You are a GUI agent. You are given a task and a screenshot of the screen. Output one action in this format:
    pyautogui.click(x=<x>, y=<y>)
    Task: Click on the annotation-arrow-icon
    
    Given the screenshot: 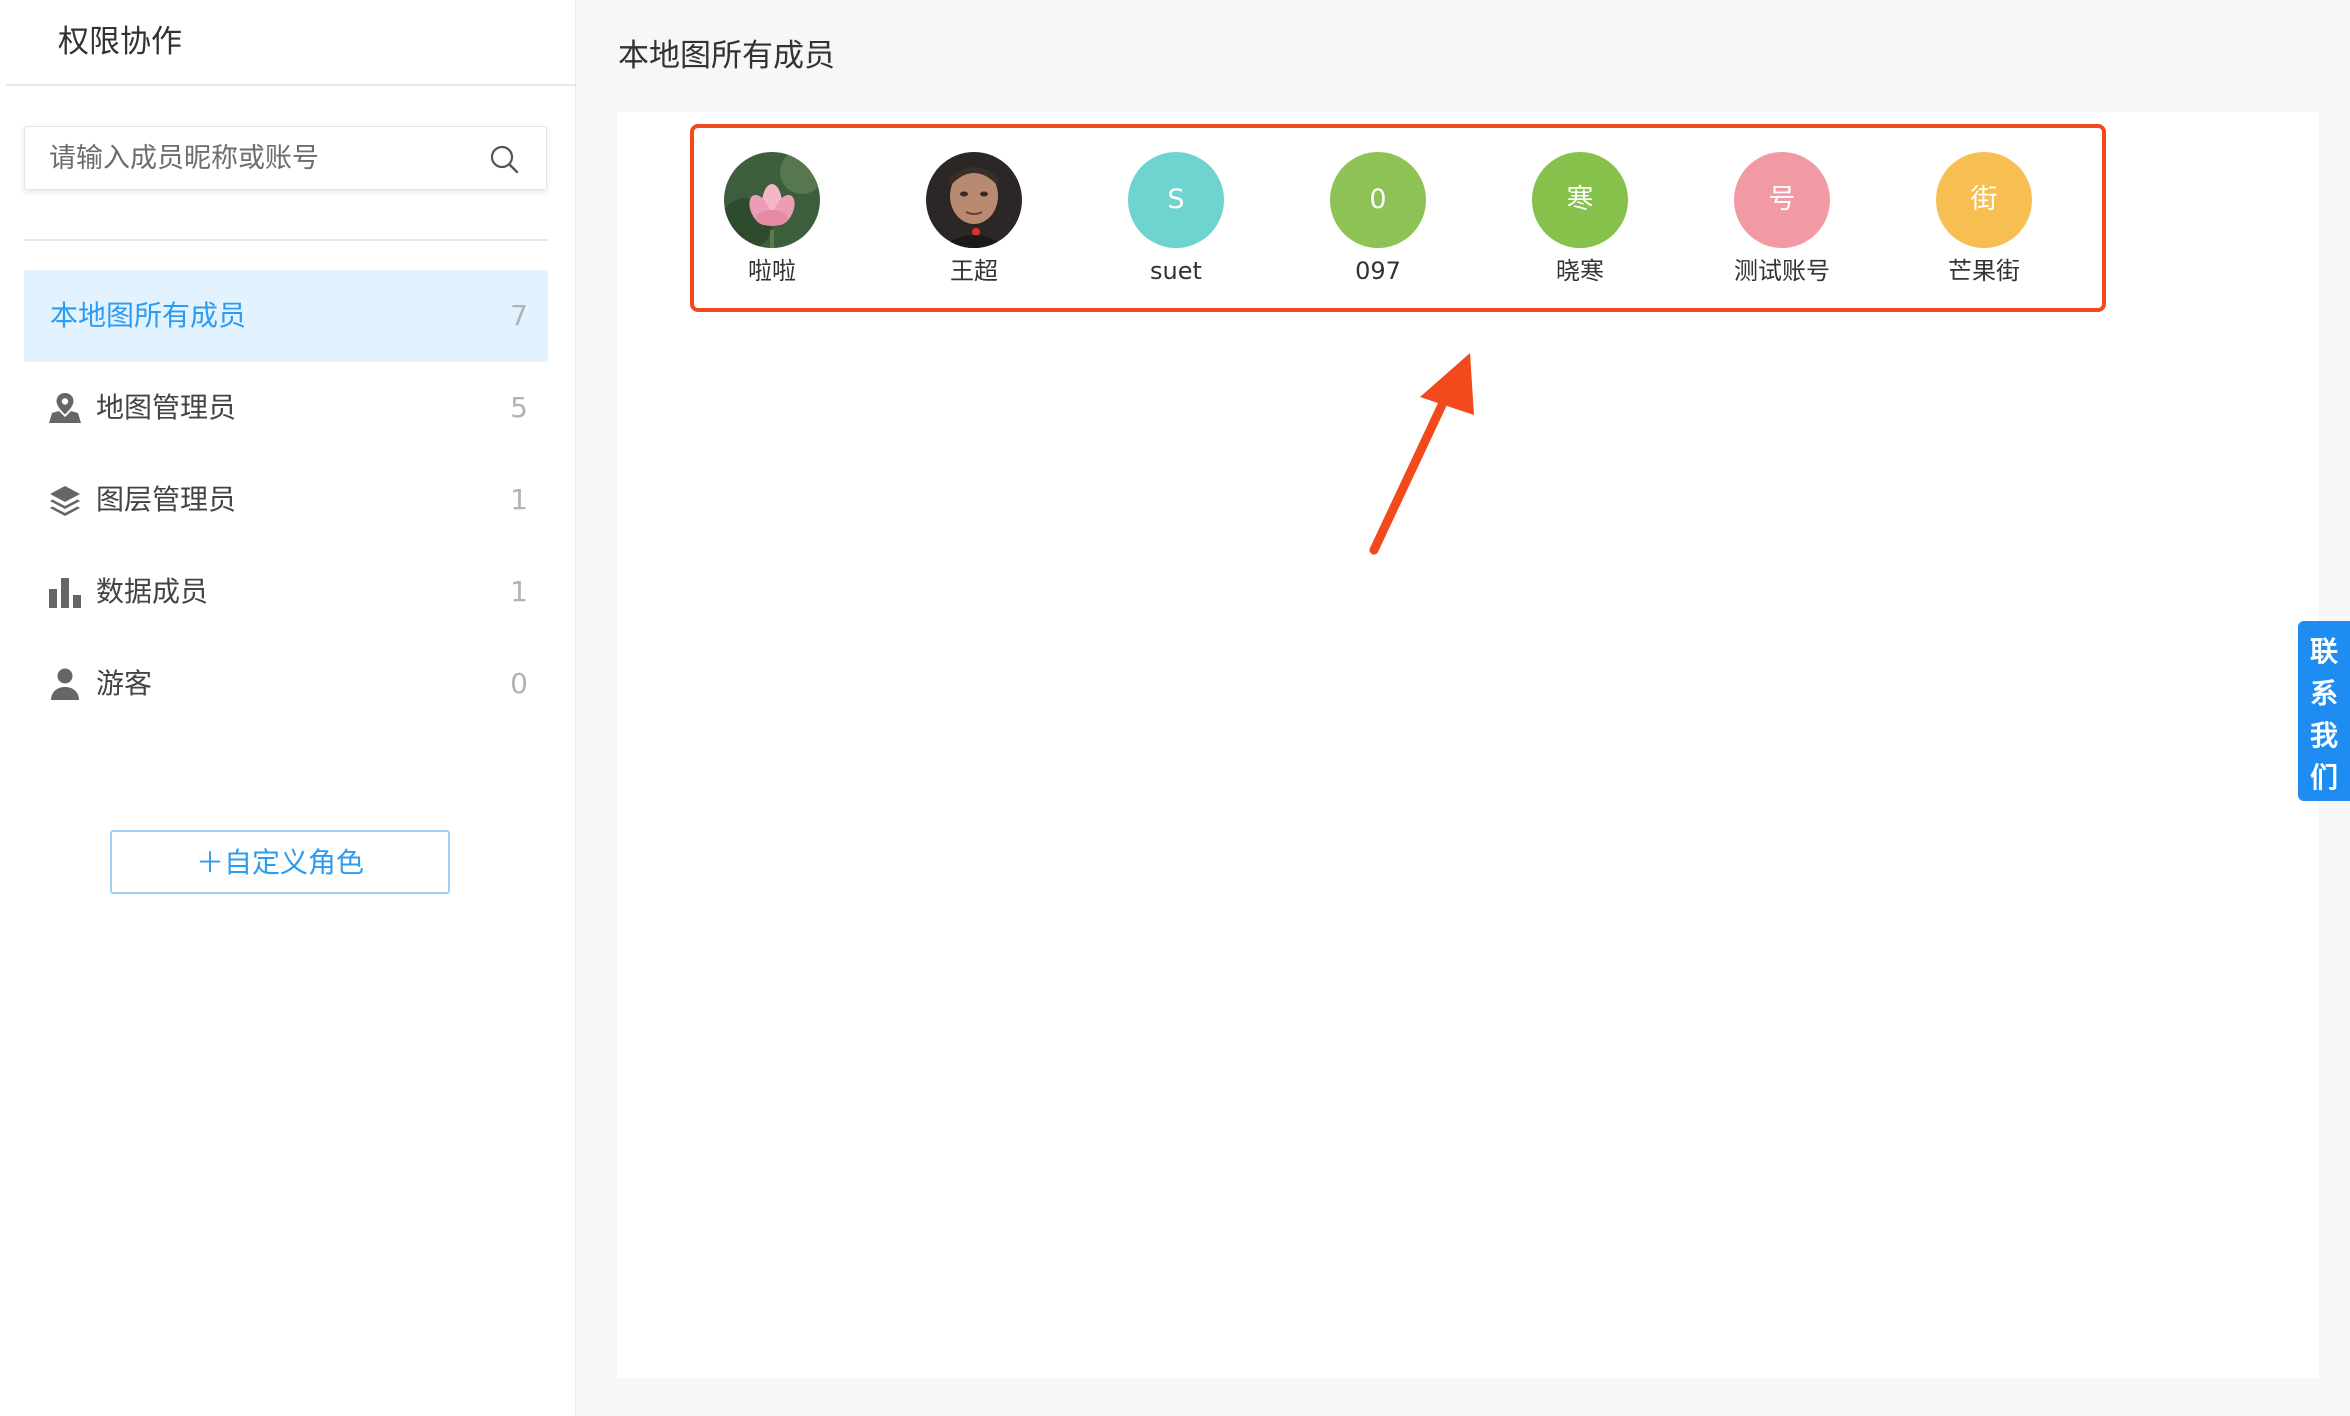 What is the action you would take?
    pyautogui.click(x=1421, y=454)
    